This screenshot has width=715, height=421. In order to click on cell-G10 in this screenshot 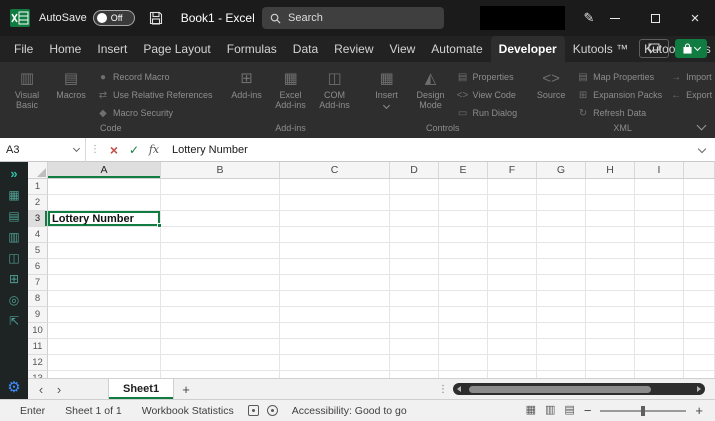, I will do `click(561, 331)`.